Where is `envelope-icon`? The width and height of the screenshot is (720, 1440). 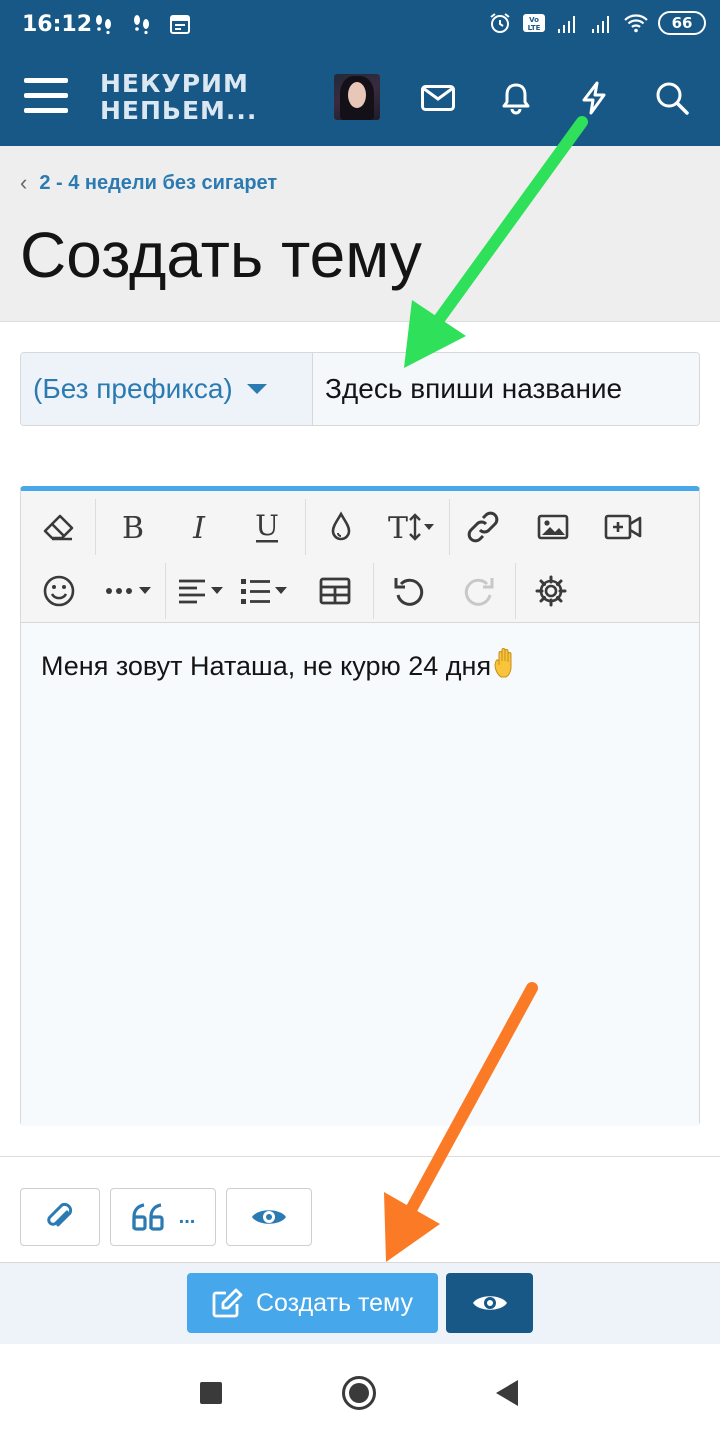 envelope-icon is located at coordinates (438, 98).